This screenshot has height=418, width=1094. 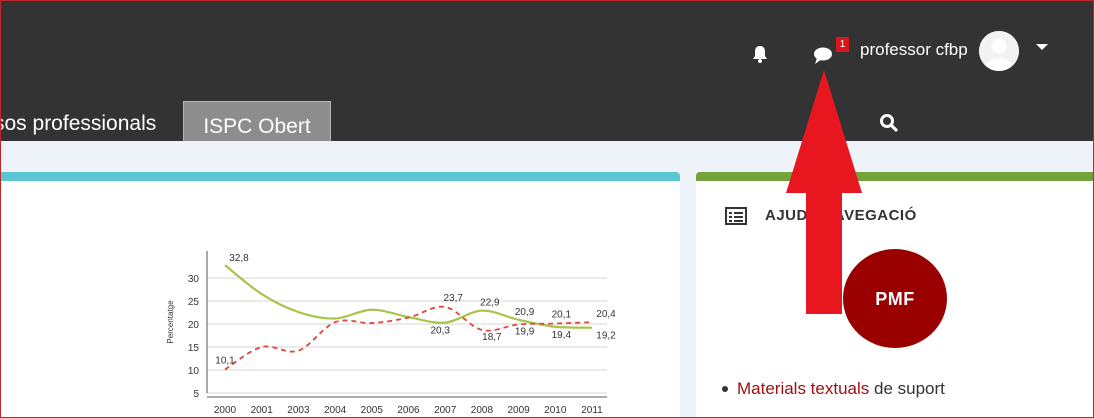 What do you see at coordinates (445, 410) in the screenshot?
I see `x-tick-label: 2007` at bounding box center [445, 410].